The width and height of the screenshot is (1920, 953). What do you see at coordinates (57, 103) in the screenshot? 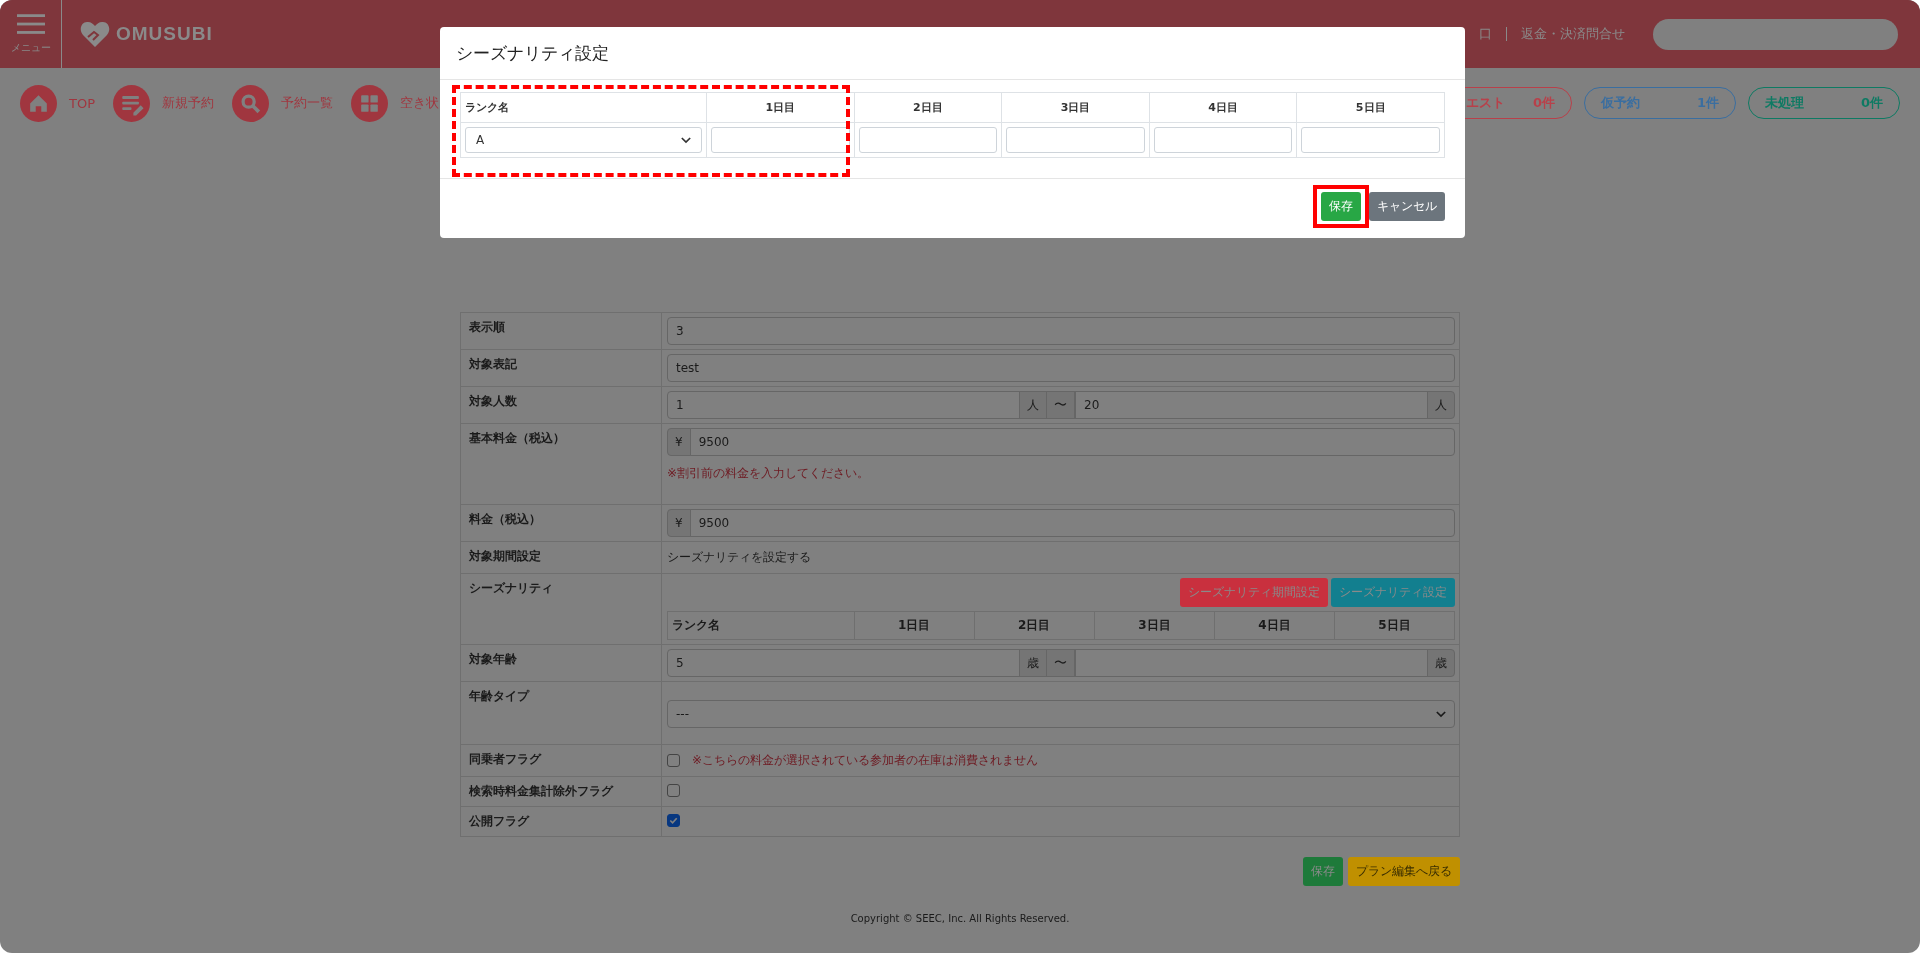
I see `nav-link: TOP` at bounding box center [57, 103].